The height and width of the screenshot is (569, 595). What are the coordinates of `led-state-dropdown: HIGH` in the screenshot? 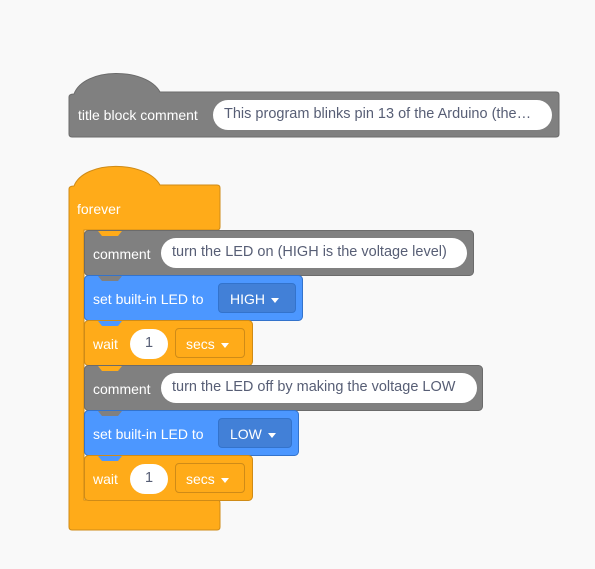 It's located at (257, 298).